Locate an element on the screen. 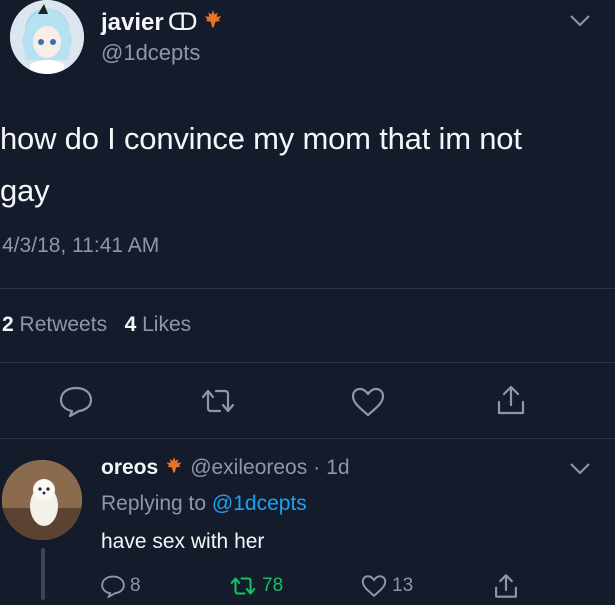 The image size is (615, 605). reply-author-handle: @exileoreos is located at coordinates (248, 468).